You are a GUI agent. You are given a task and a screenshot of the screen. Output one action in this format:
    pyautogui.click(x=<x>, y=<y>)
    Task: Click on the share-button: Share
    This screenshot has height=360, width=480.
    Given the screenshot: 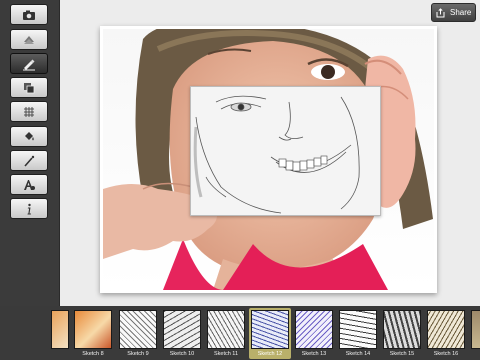 What is the action you would take?
    pyautogui.click(x=453, y=12)
    